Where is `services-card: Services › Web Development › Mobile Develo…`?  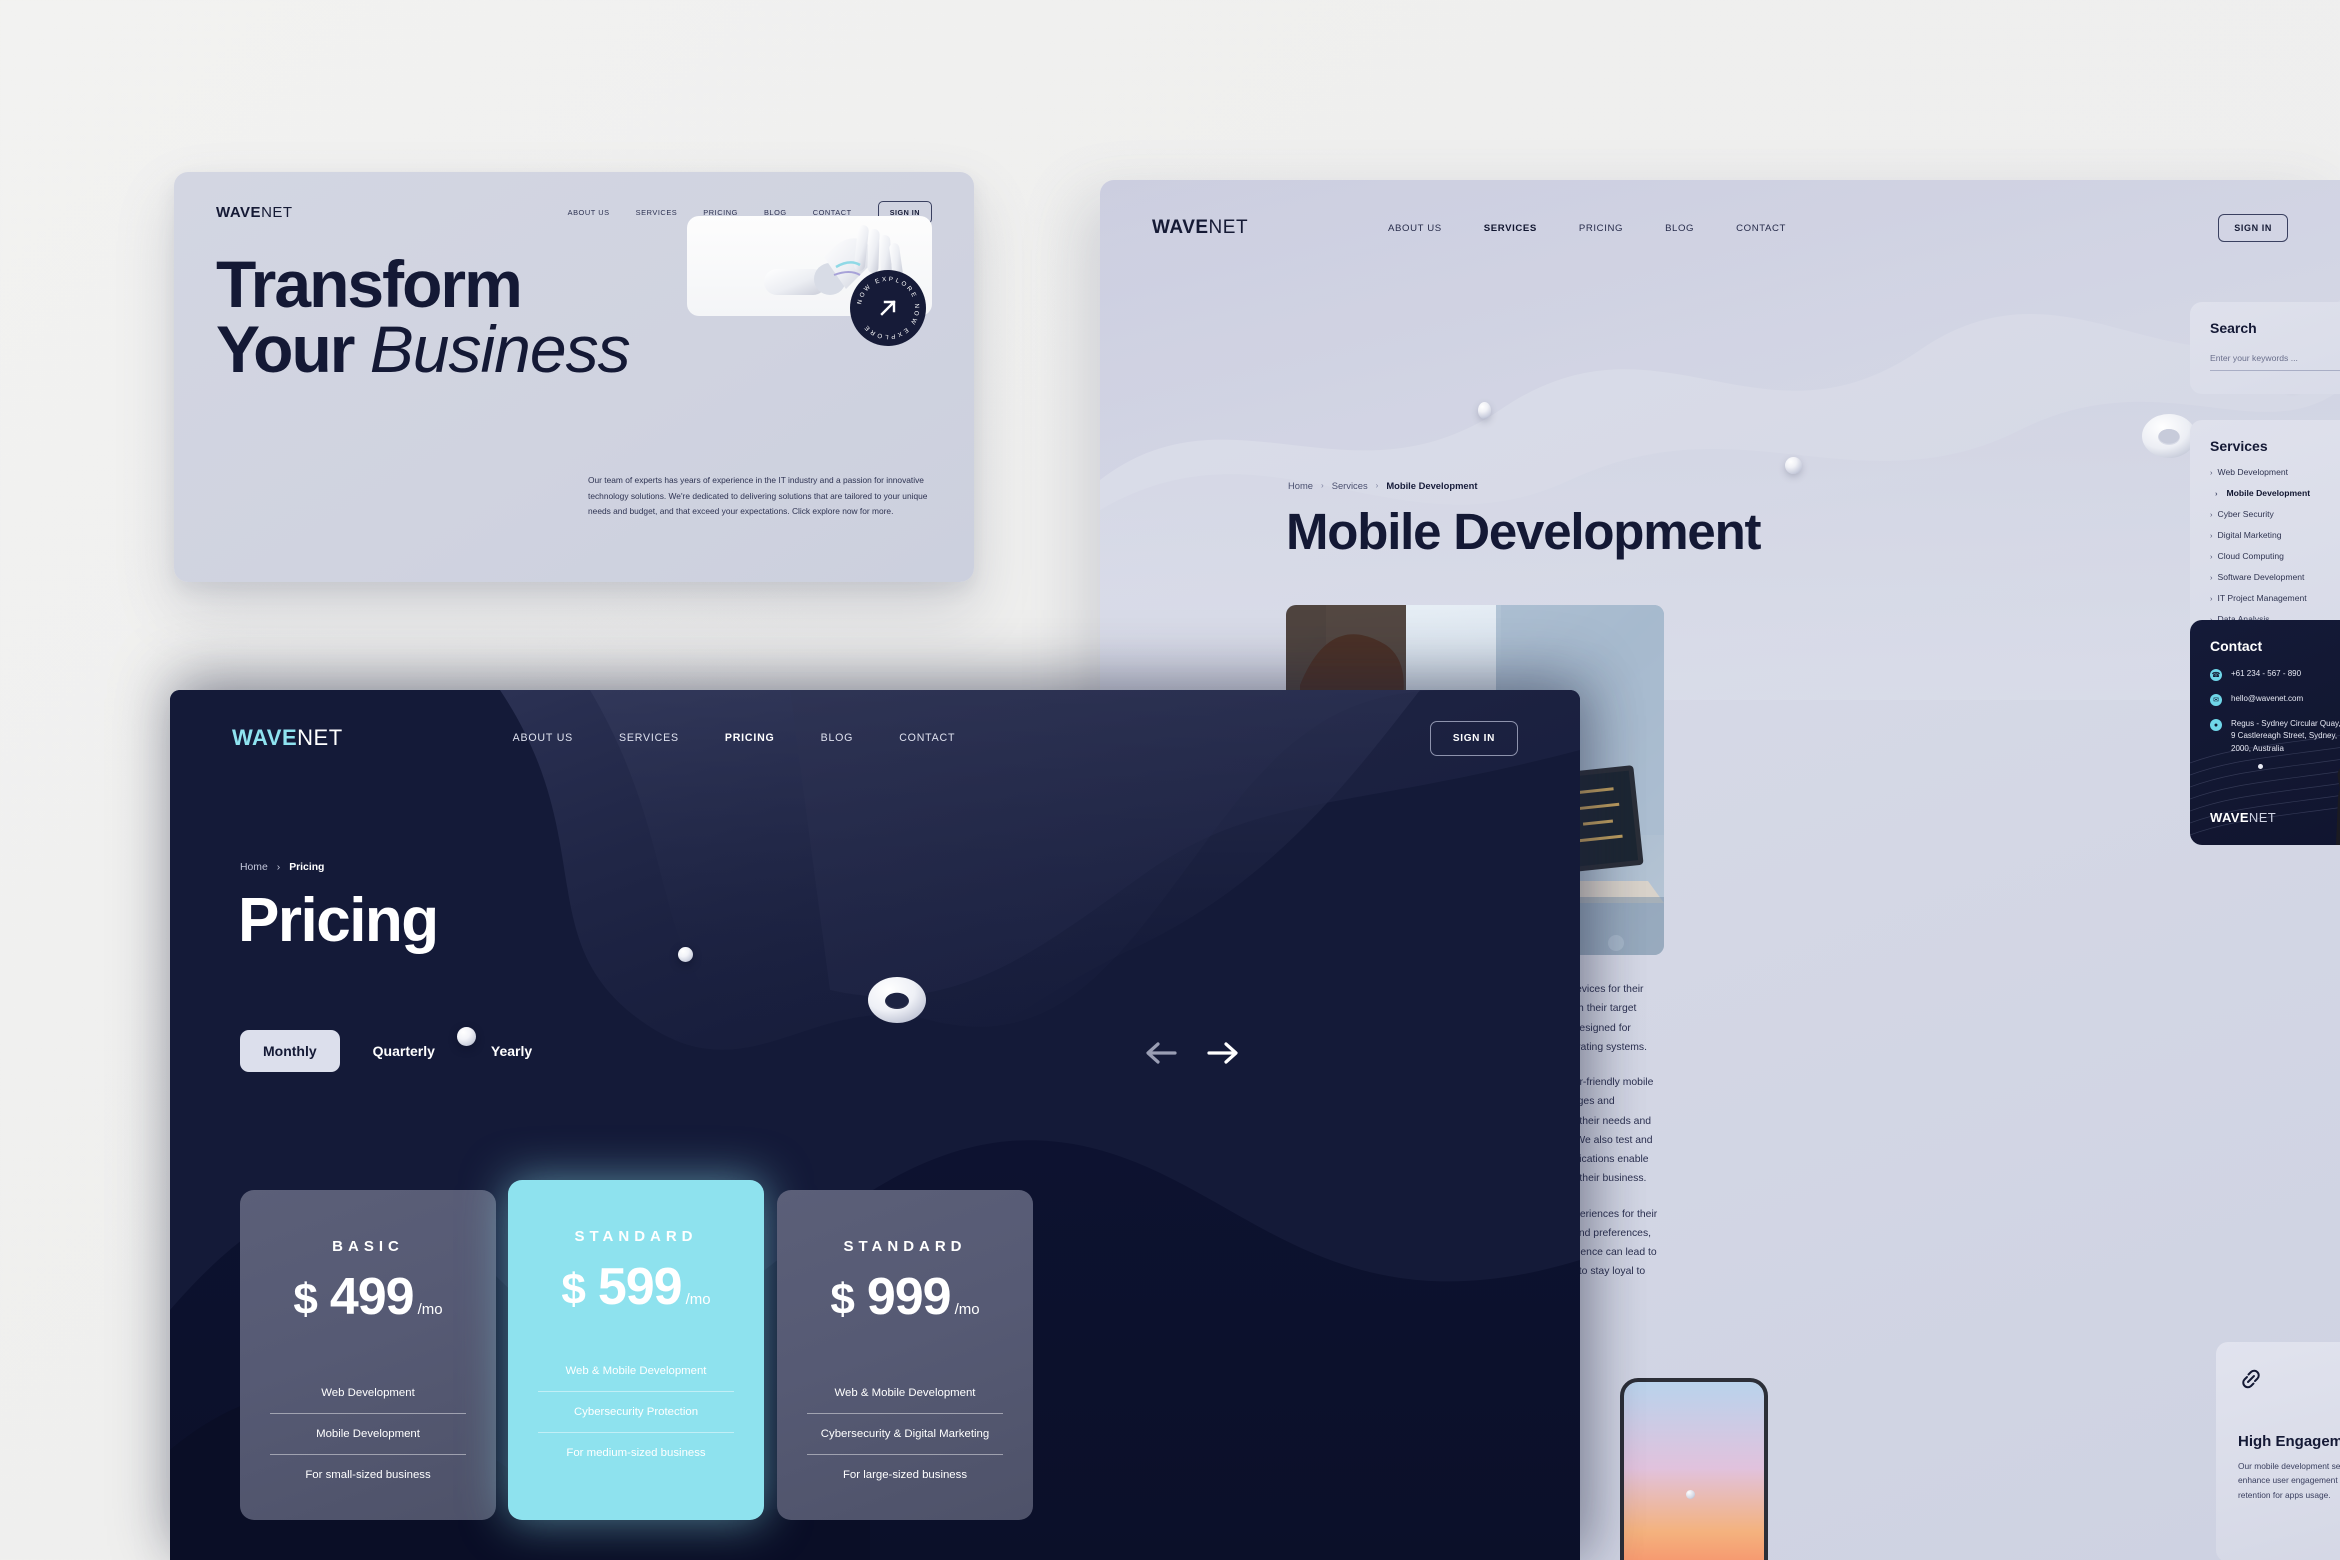
services-card: Services › Web Development › Mobile Develo… is located at coordinates (2265, 532).